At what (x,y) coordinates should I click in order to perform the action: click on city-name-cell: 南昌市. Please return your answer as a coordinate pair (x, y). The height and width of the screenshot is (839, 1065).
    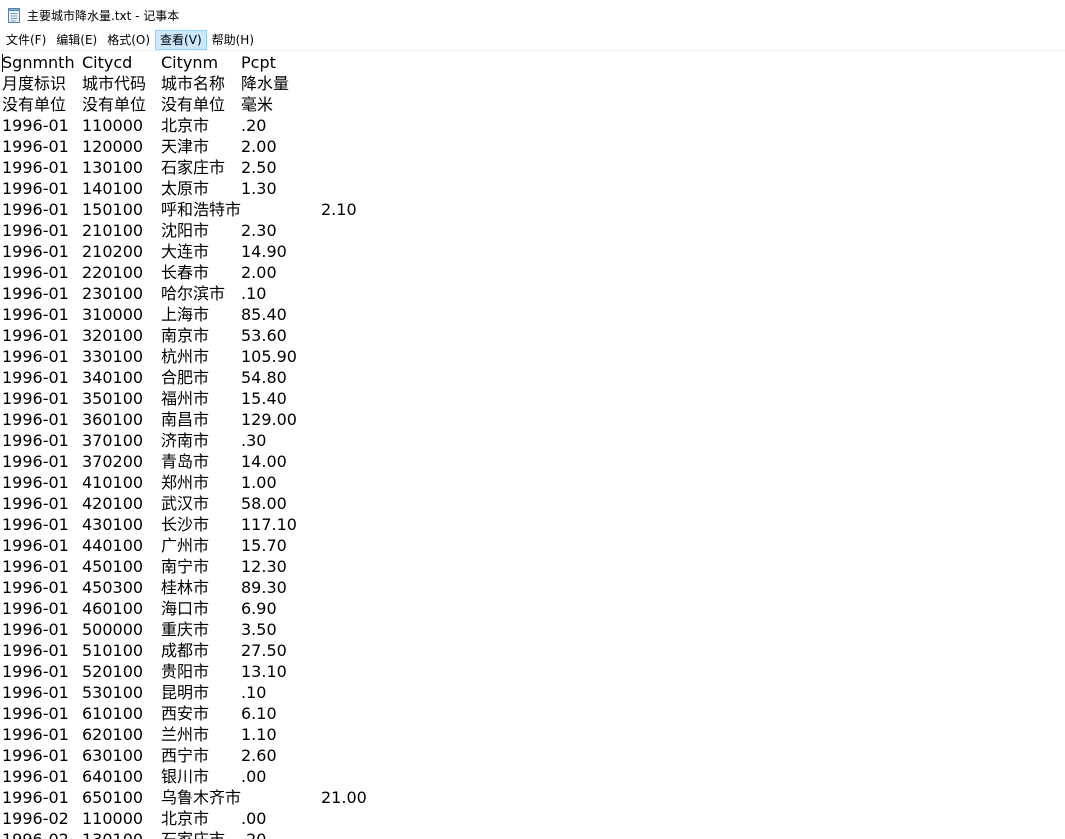
    Looking at the image, I should click on (185, 419).